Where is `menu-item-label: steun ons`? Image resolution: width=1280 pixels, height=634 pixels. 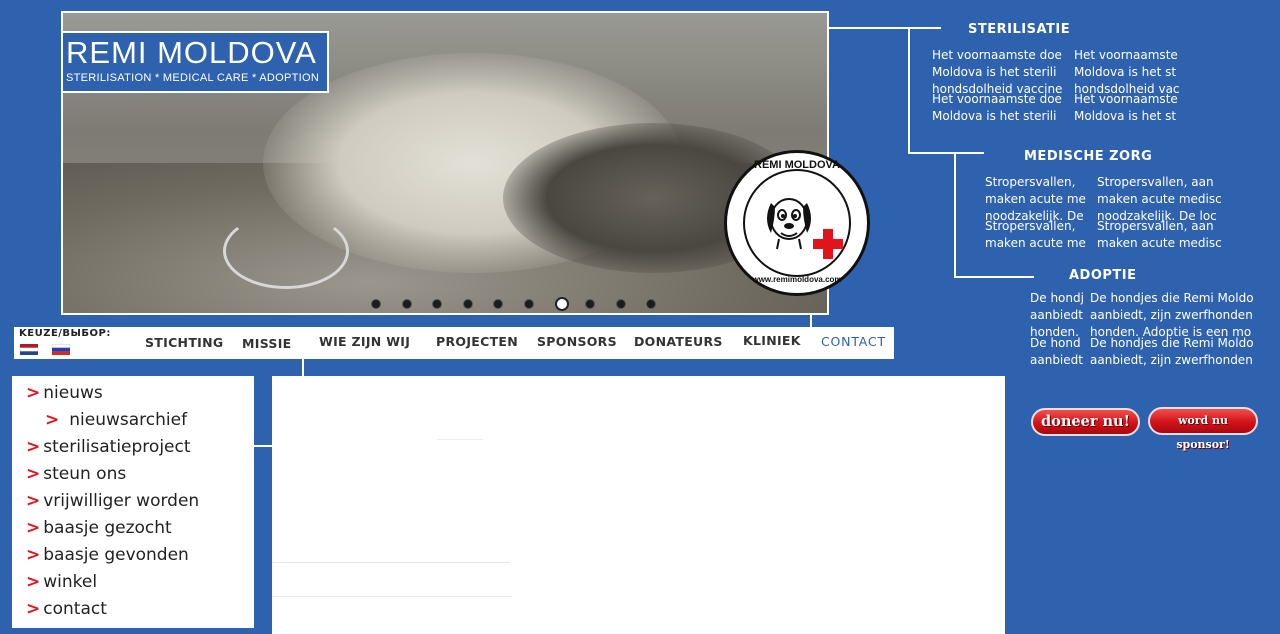
menu-item-label: steun ons is located at coordinates (85, 474).